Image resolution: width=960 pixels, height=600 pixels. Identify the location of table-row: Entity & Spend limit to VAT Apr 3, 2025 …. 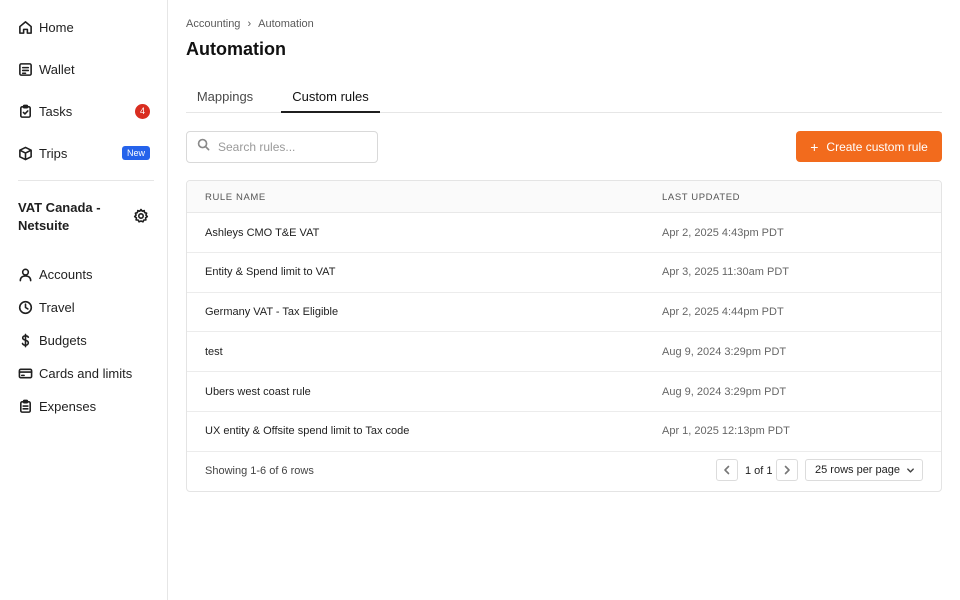
(564, 273).